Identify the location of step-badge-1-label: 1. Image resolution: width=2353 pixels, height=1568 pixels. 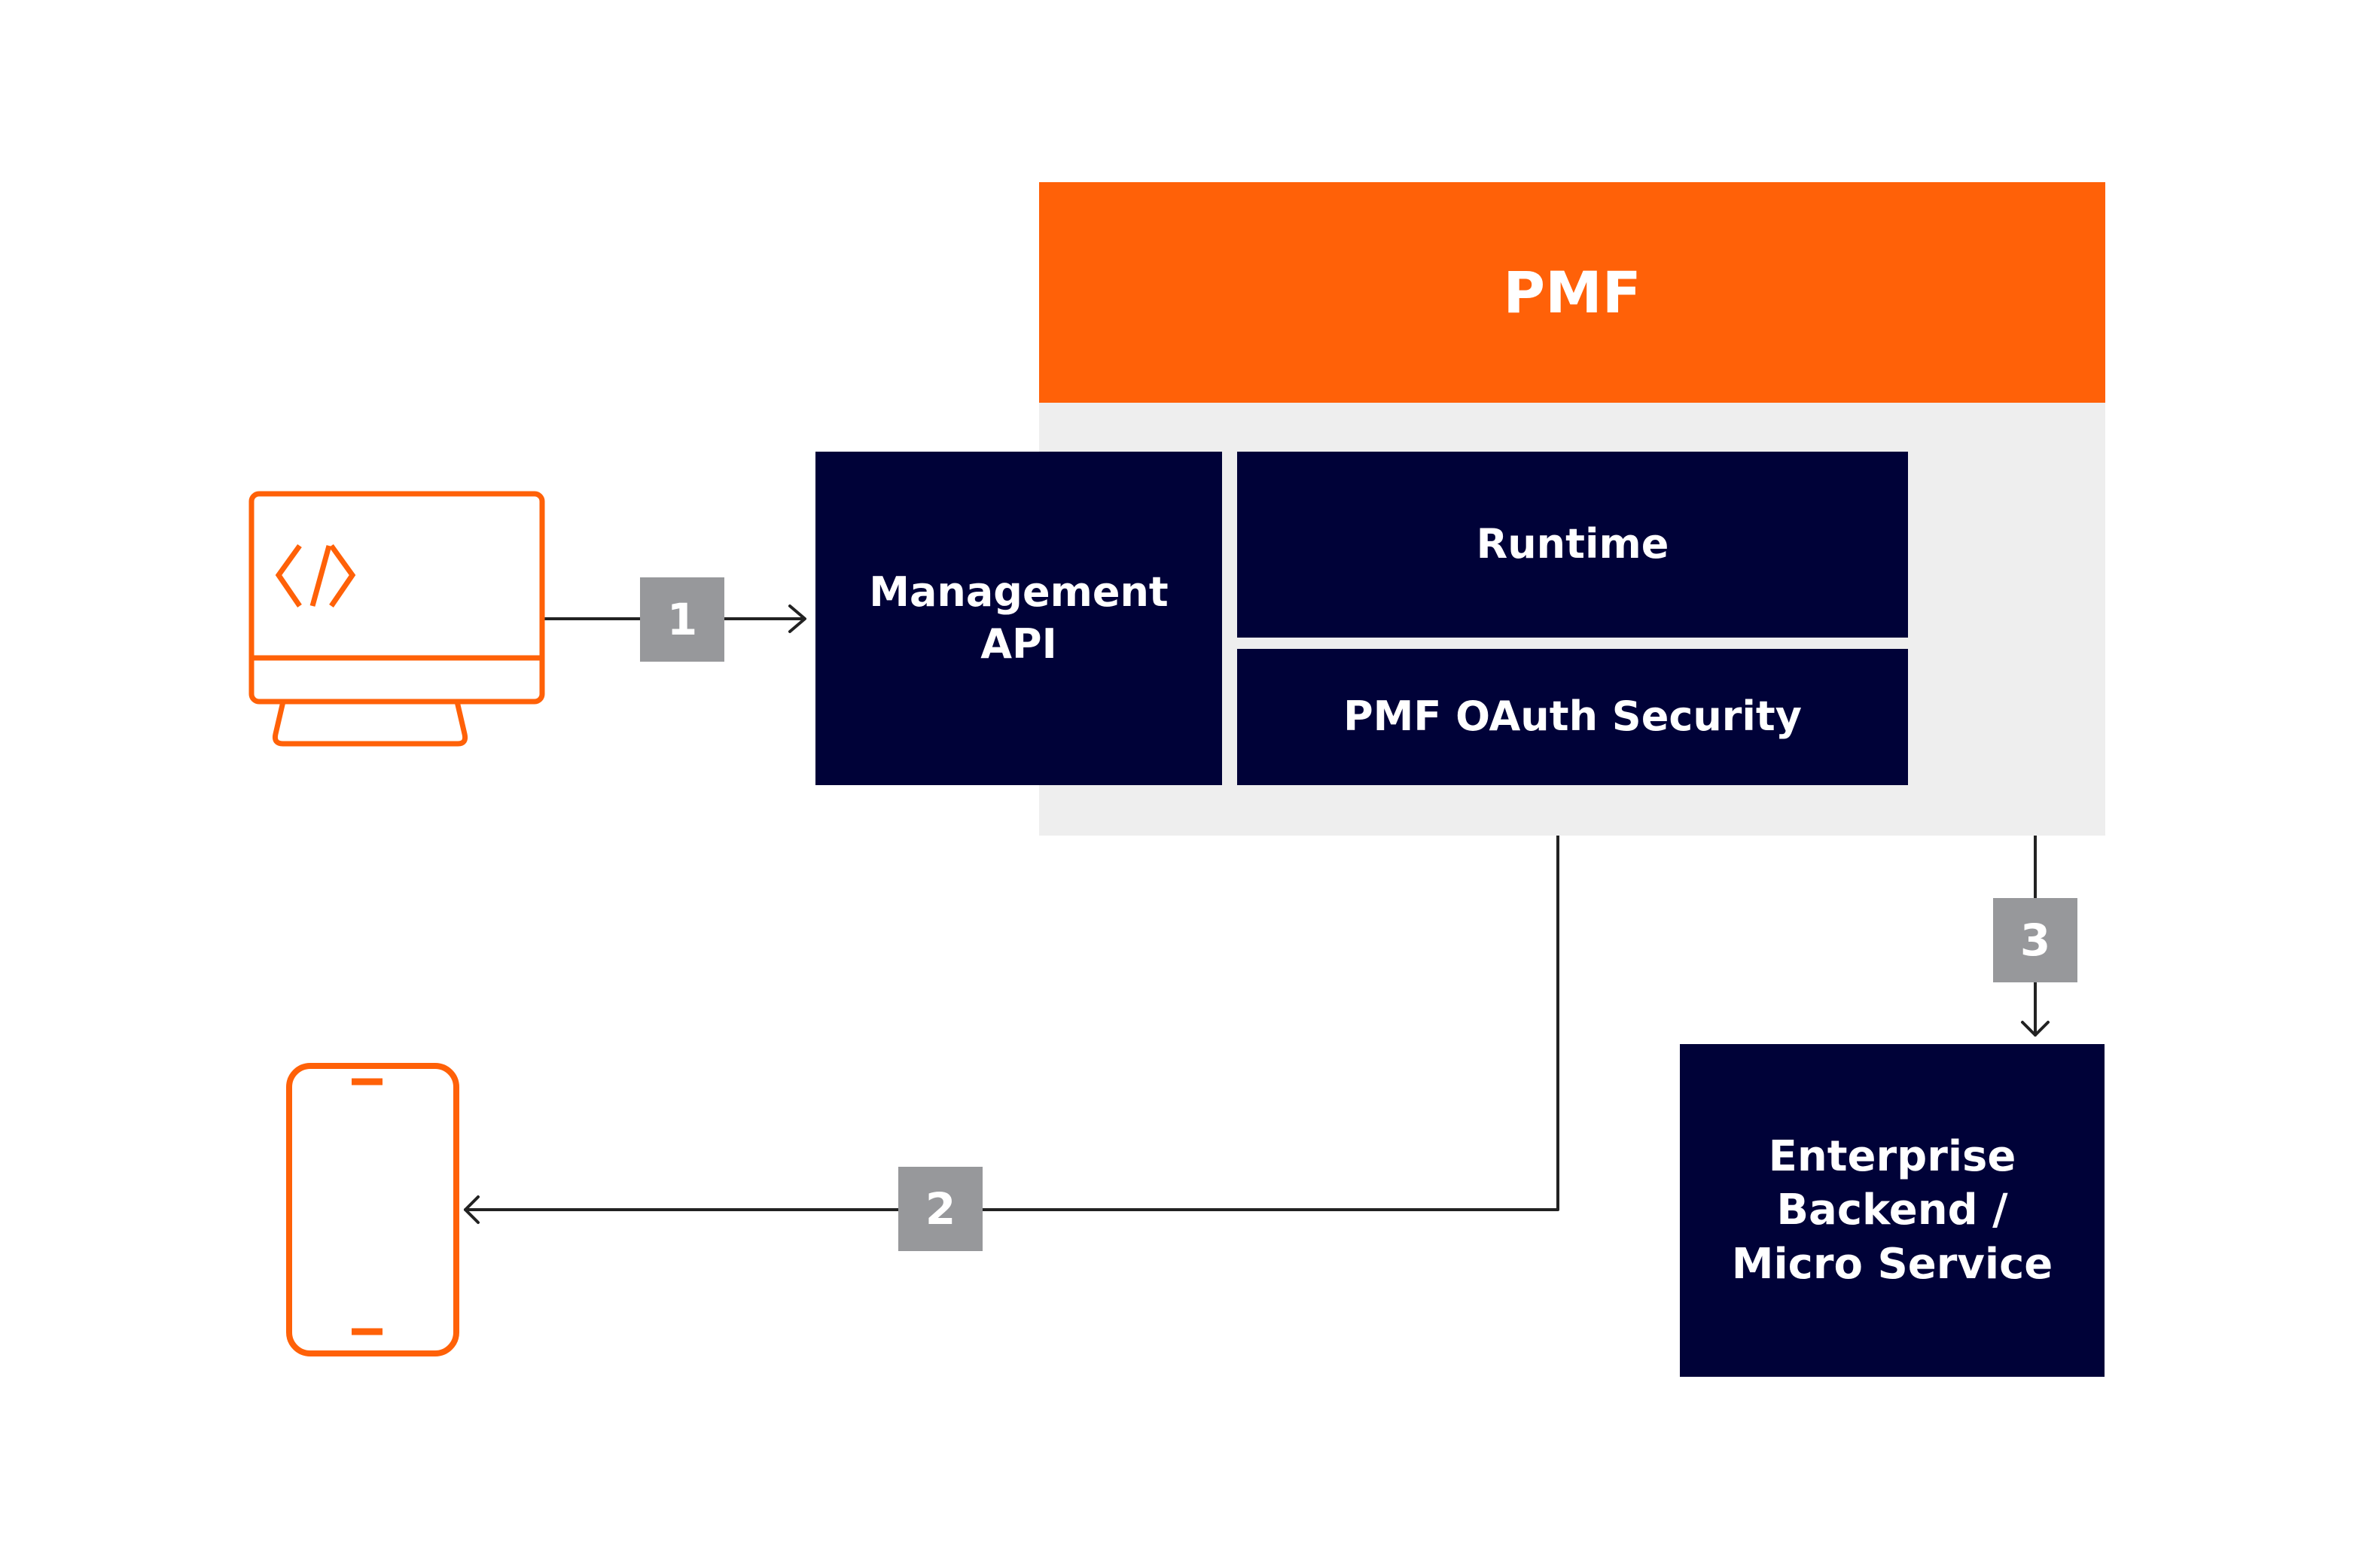
(682, 619).